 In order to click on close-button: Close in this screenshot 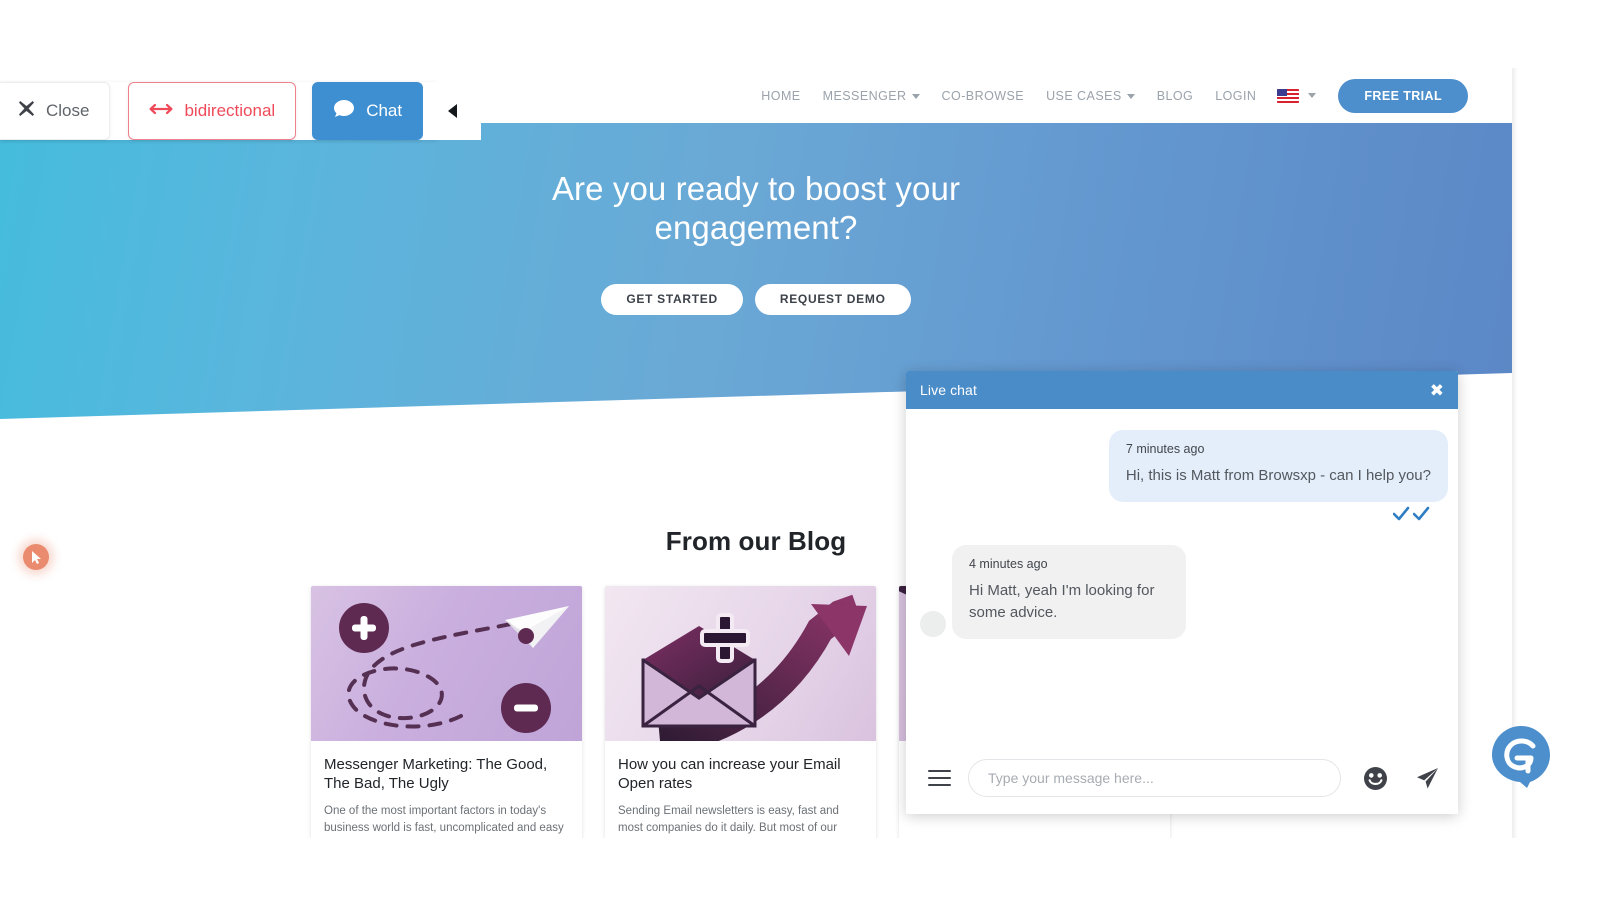, I will do `click(55, 111)`.